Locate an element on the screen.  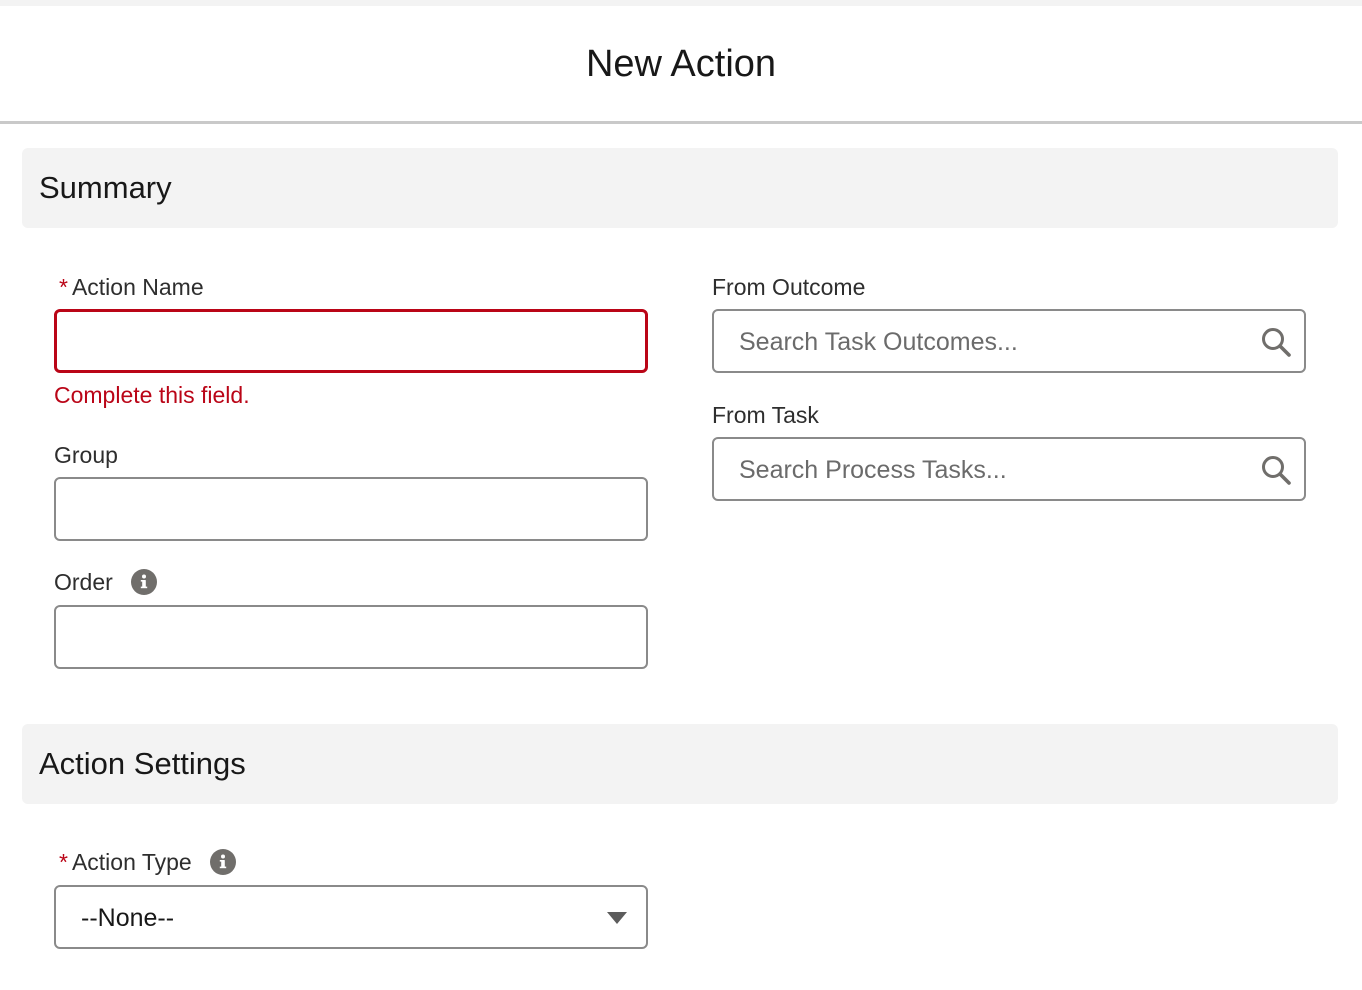
from-outcome-label: From Outcome is located at coordinates (788, 287).